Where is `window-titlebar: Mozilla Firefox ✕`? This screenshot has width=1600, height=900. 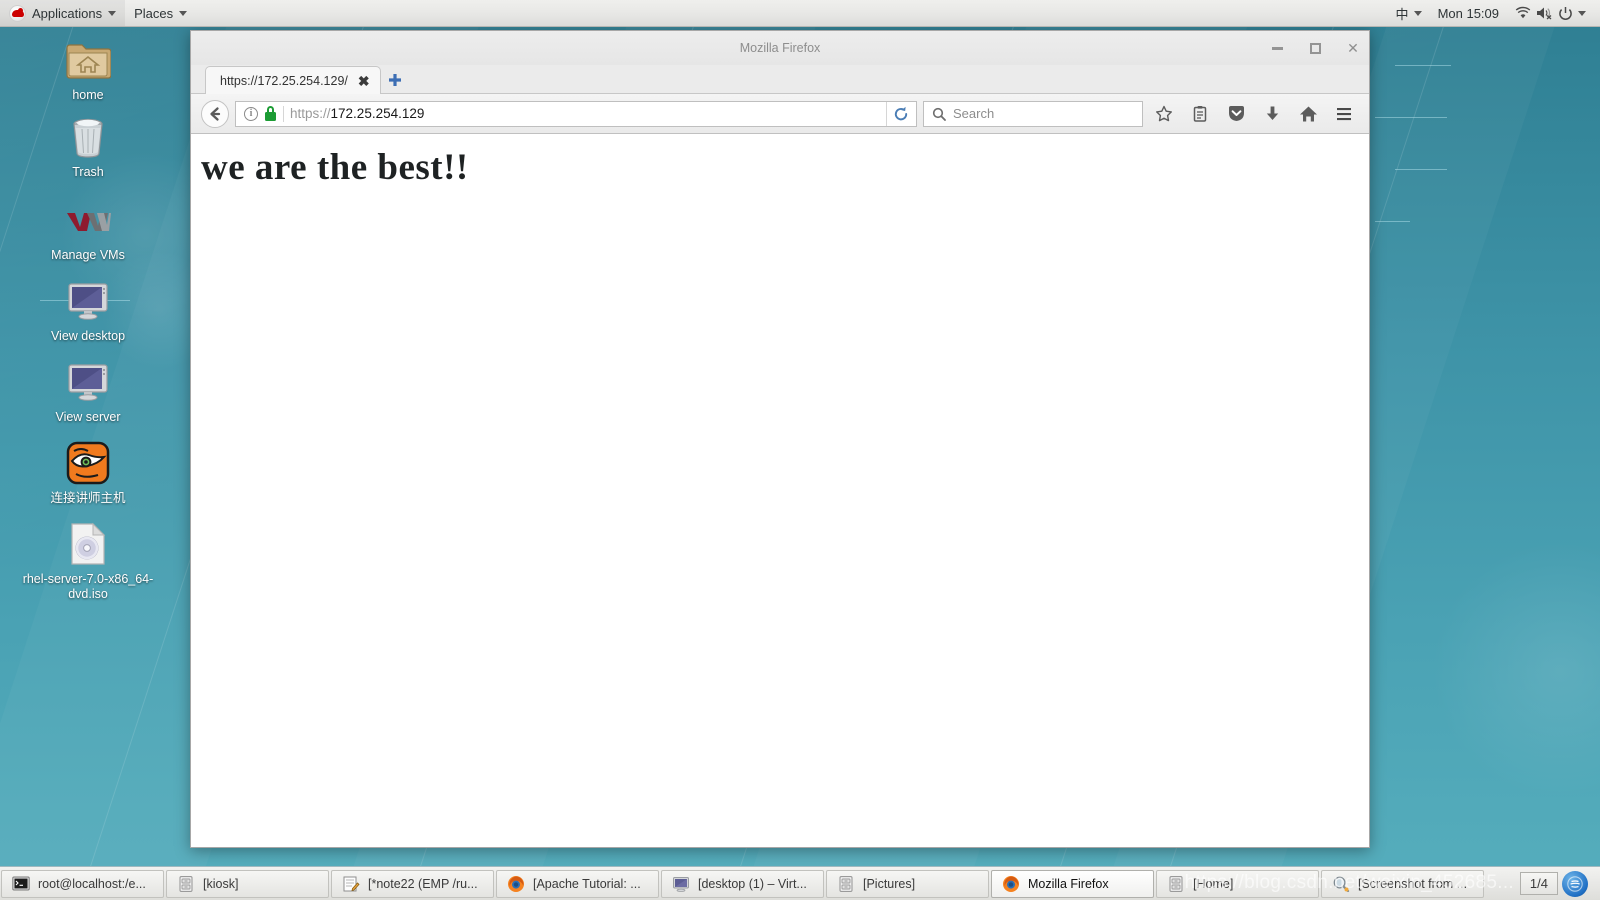 window-titlebar: Mozilla Firefox ✕ is located at coordinates (780, 48).